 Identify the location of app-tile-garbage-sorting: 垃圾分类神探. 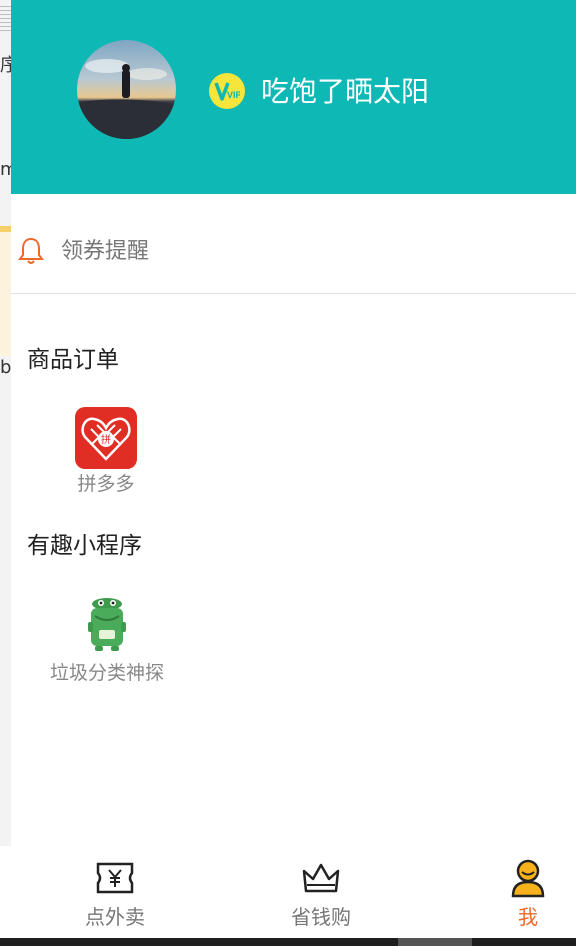
(107, 641).